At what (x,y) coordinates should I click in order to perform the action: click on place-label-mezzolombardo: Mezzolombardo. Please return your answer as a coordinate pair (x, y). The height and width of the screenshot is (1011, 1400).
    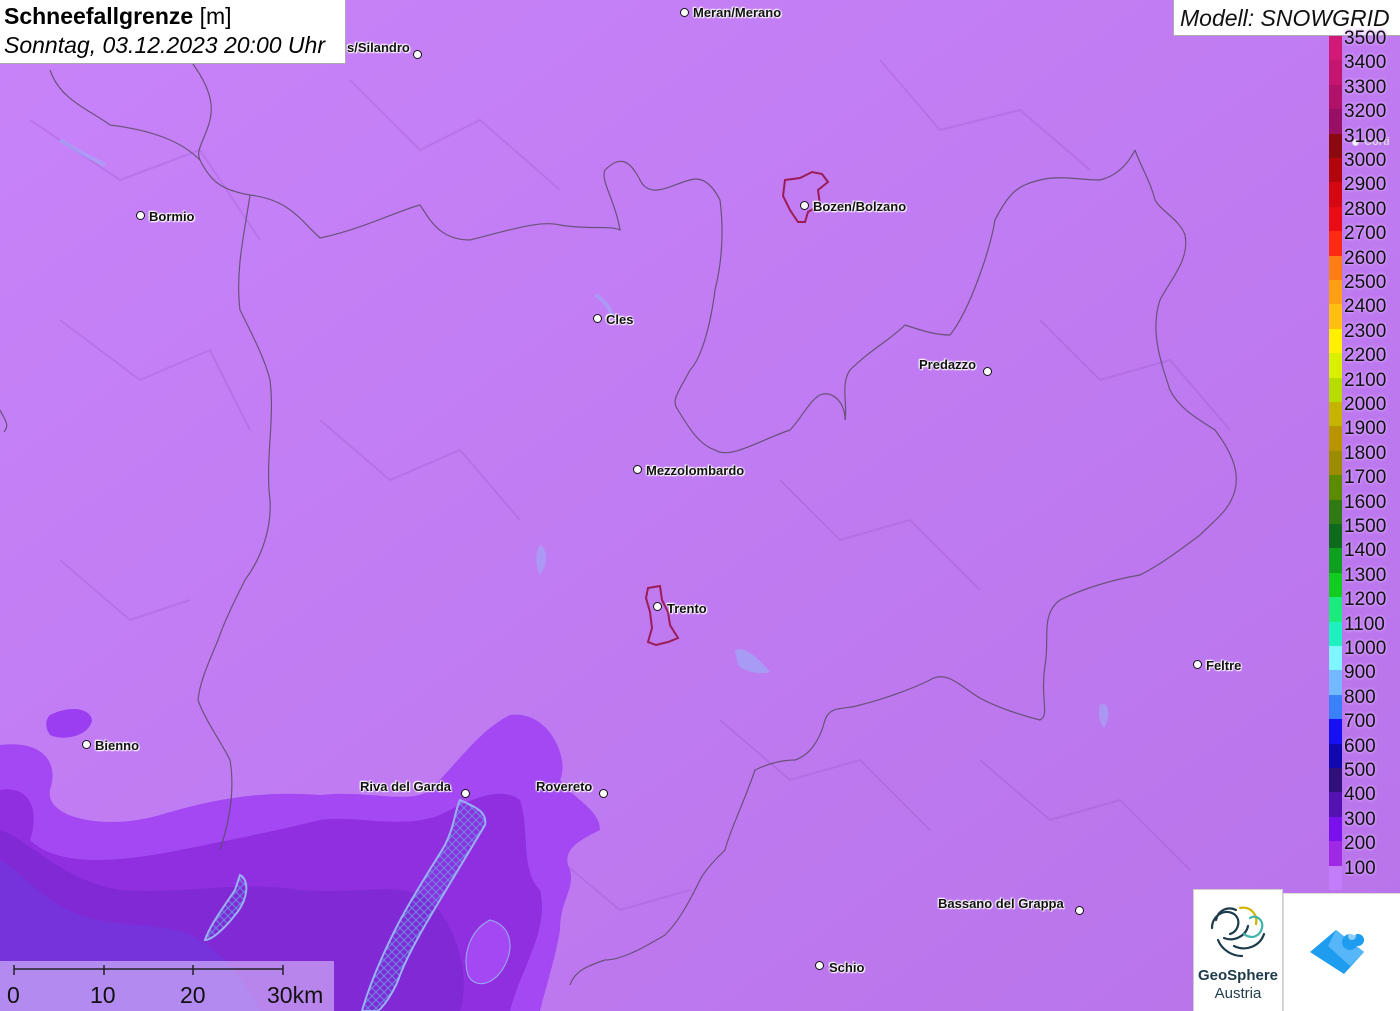
    Looking at the image, I should click on (695, 470).